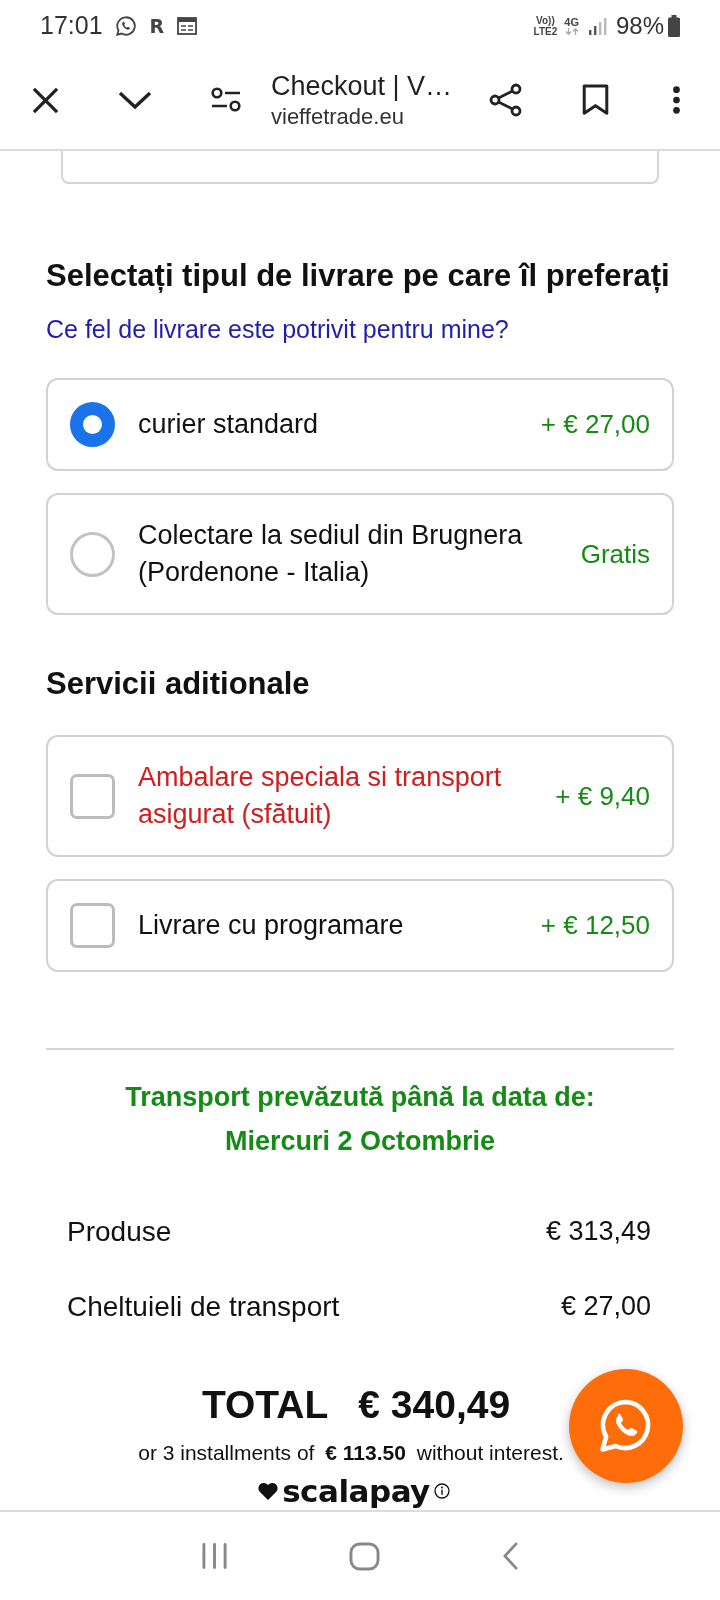 The width and height of the screenshot is (720, 1600). What do you see at coordinates (356, 1491) in the screenshot?
I see `logo-wordmark: scalapay` at bounding box center [356, 1491].